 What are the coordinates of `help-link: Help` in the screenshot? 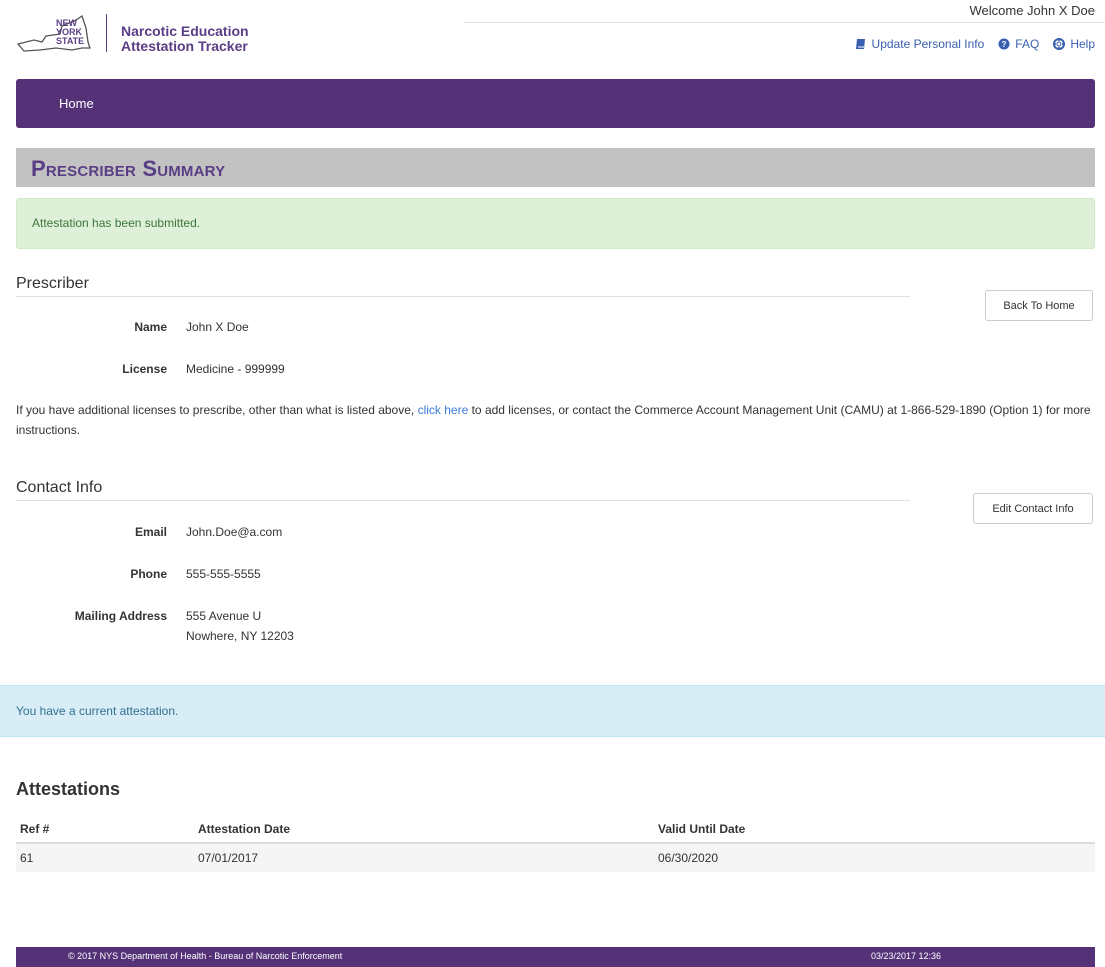 It's located at (1074, 44).